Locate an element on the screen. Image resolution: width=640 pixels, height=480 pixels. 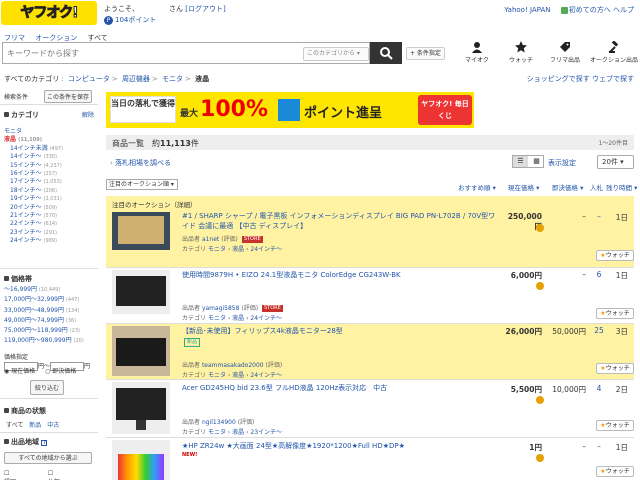
item-title: 【新品･未使用】フィリップス4k液晶モニター28型 is located at coordinates (341, 331).